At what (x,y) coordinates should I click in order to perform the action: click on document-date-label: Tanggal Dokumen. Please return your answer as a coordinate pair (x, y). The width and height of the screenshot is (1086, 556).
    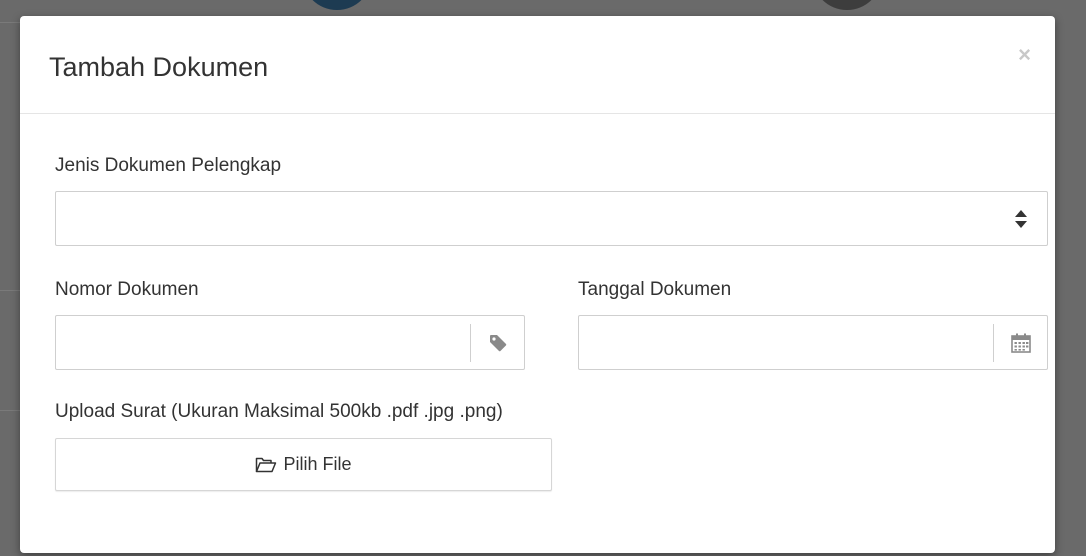
    Looking at the image, I should click on (655, 289).